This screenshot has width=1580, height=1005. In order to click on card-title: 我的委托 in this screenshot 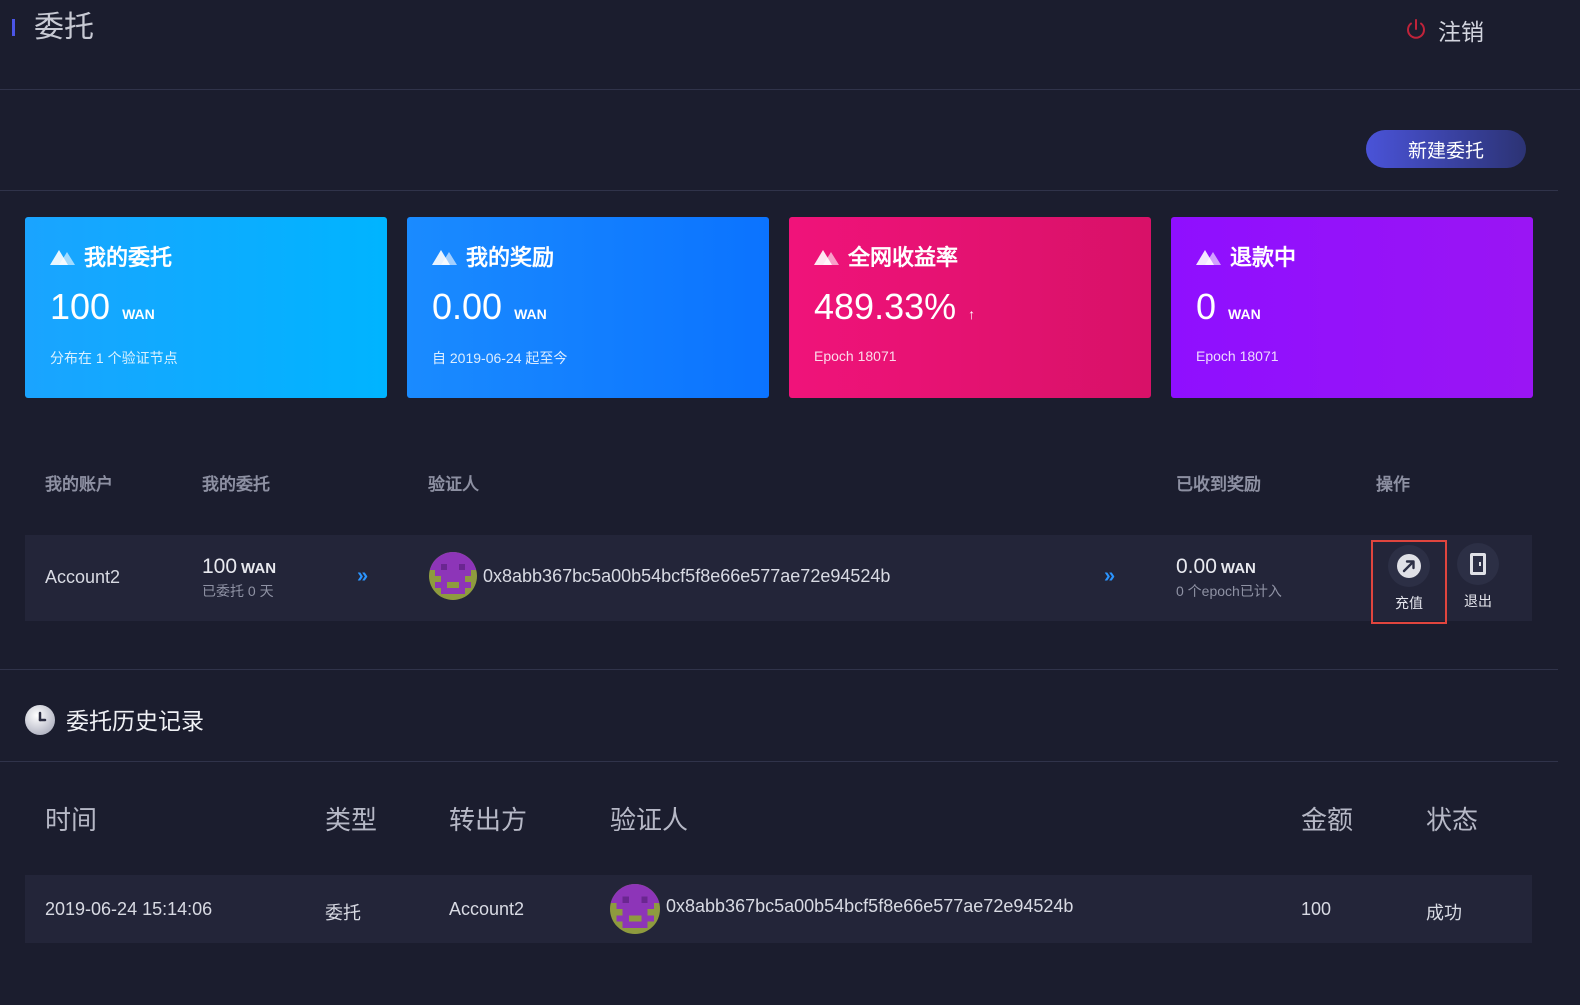, I will do `click(128, 257)`.